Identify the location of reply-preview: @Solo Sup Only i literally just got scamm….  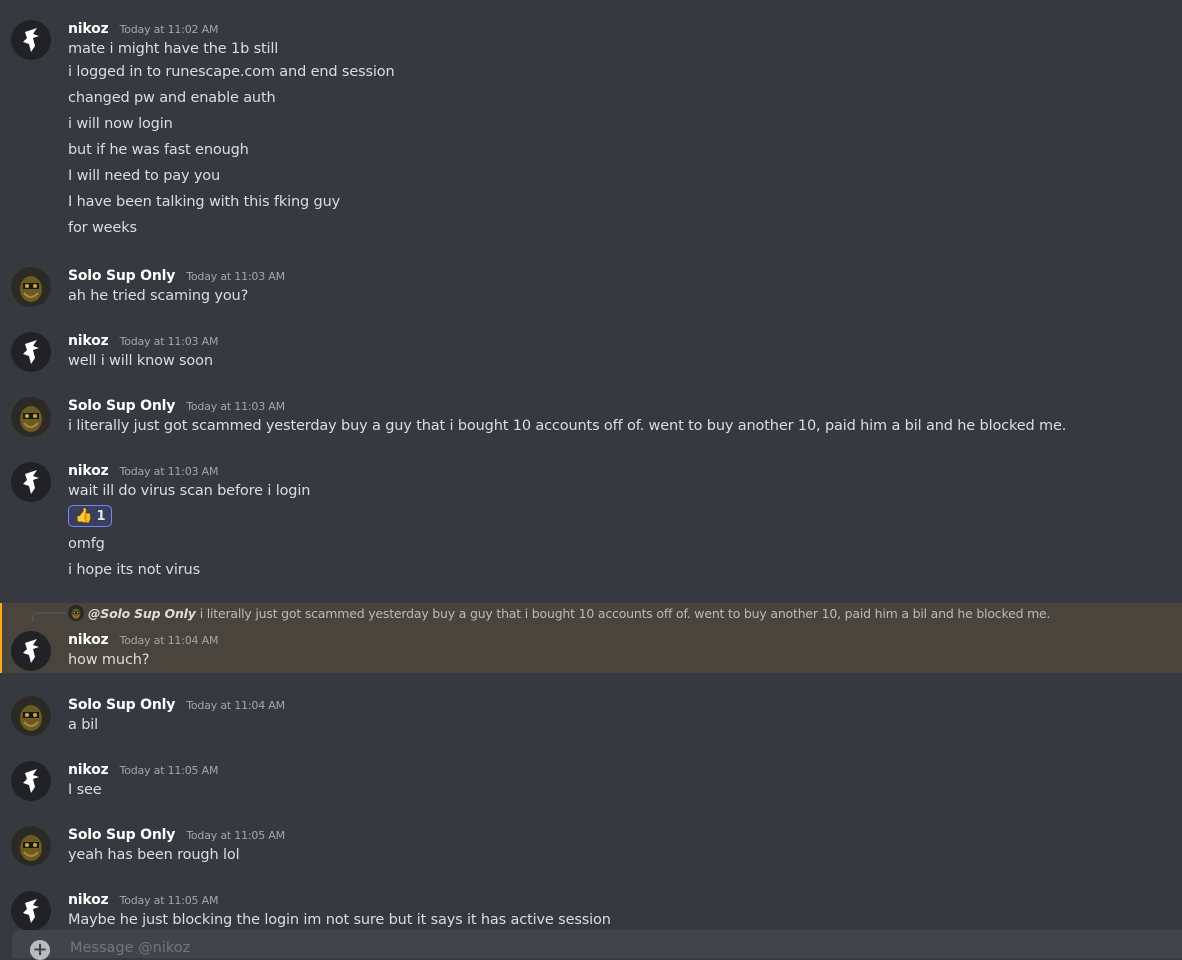
(559, 614).